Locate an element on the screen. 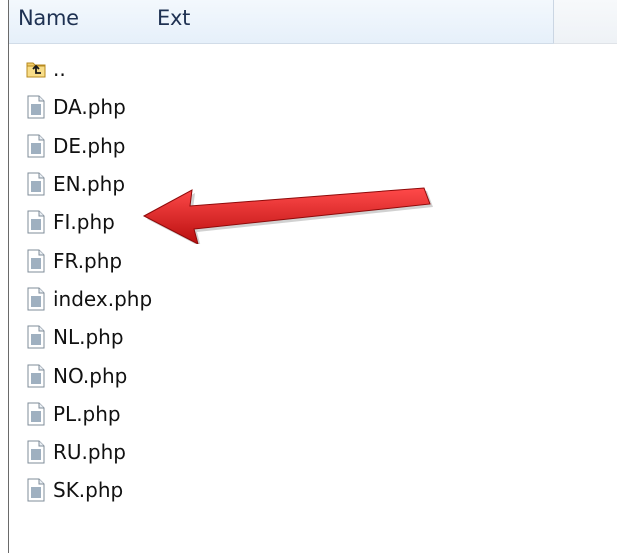 Image resolution: width=617 pixels, height=553 pixels. file-name: DA.php is located at coordinates (89, 107).